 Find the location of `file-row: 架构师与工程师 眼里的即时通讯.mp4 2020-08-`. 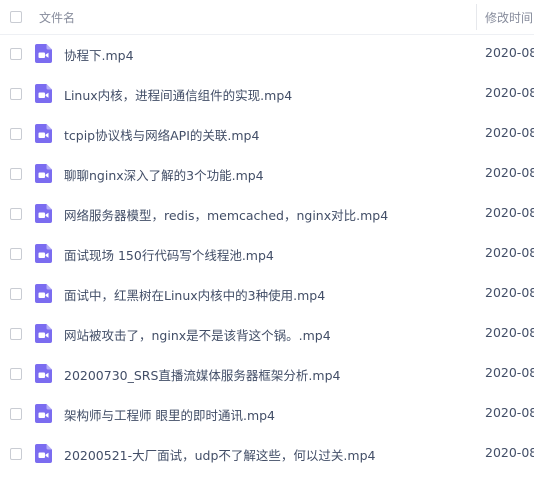

file-row: 架构师与工程师 眼里的即时通讯.mp4 2020-08- is located at coordinates (267, 414).